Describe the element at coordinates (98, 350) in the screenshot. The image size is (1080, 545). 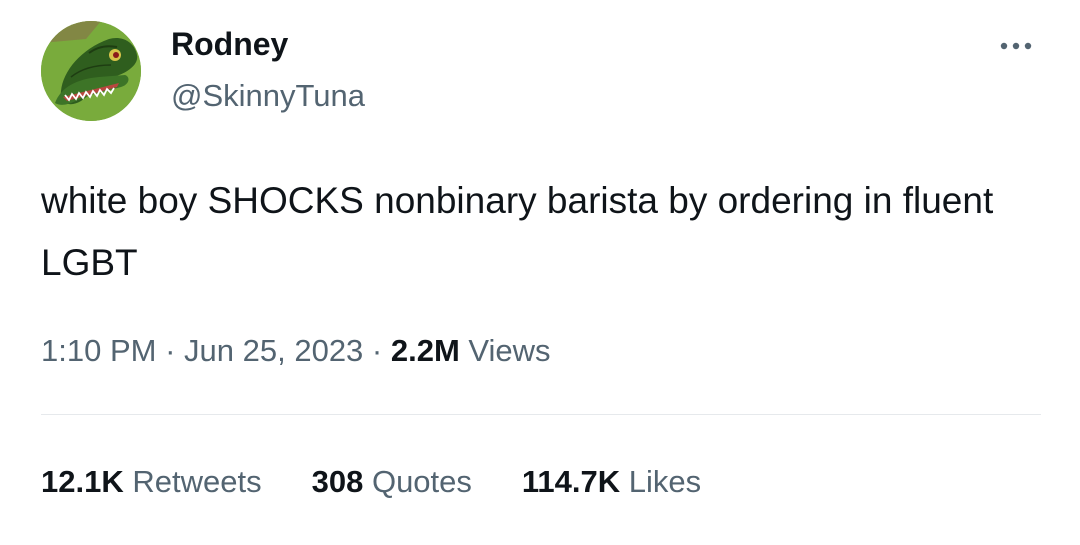
I see `tweet-time: 1:10 PM` at that location.